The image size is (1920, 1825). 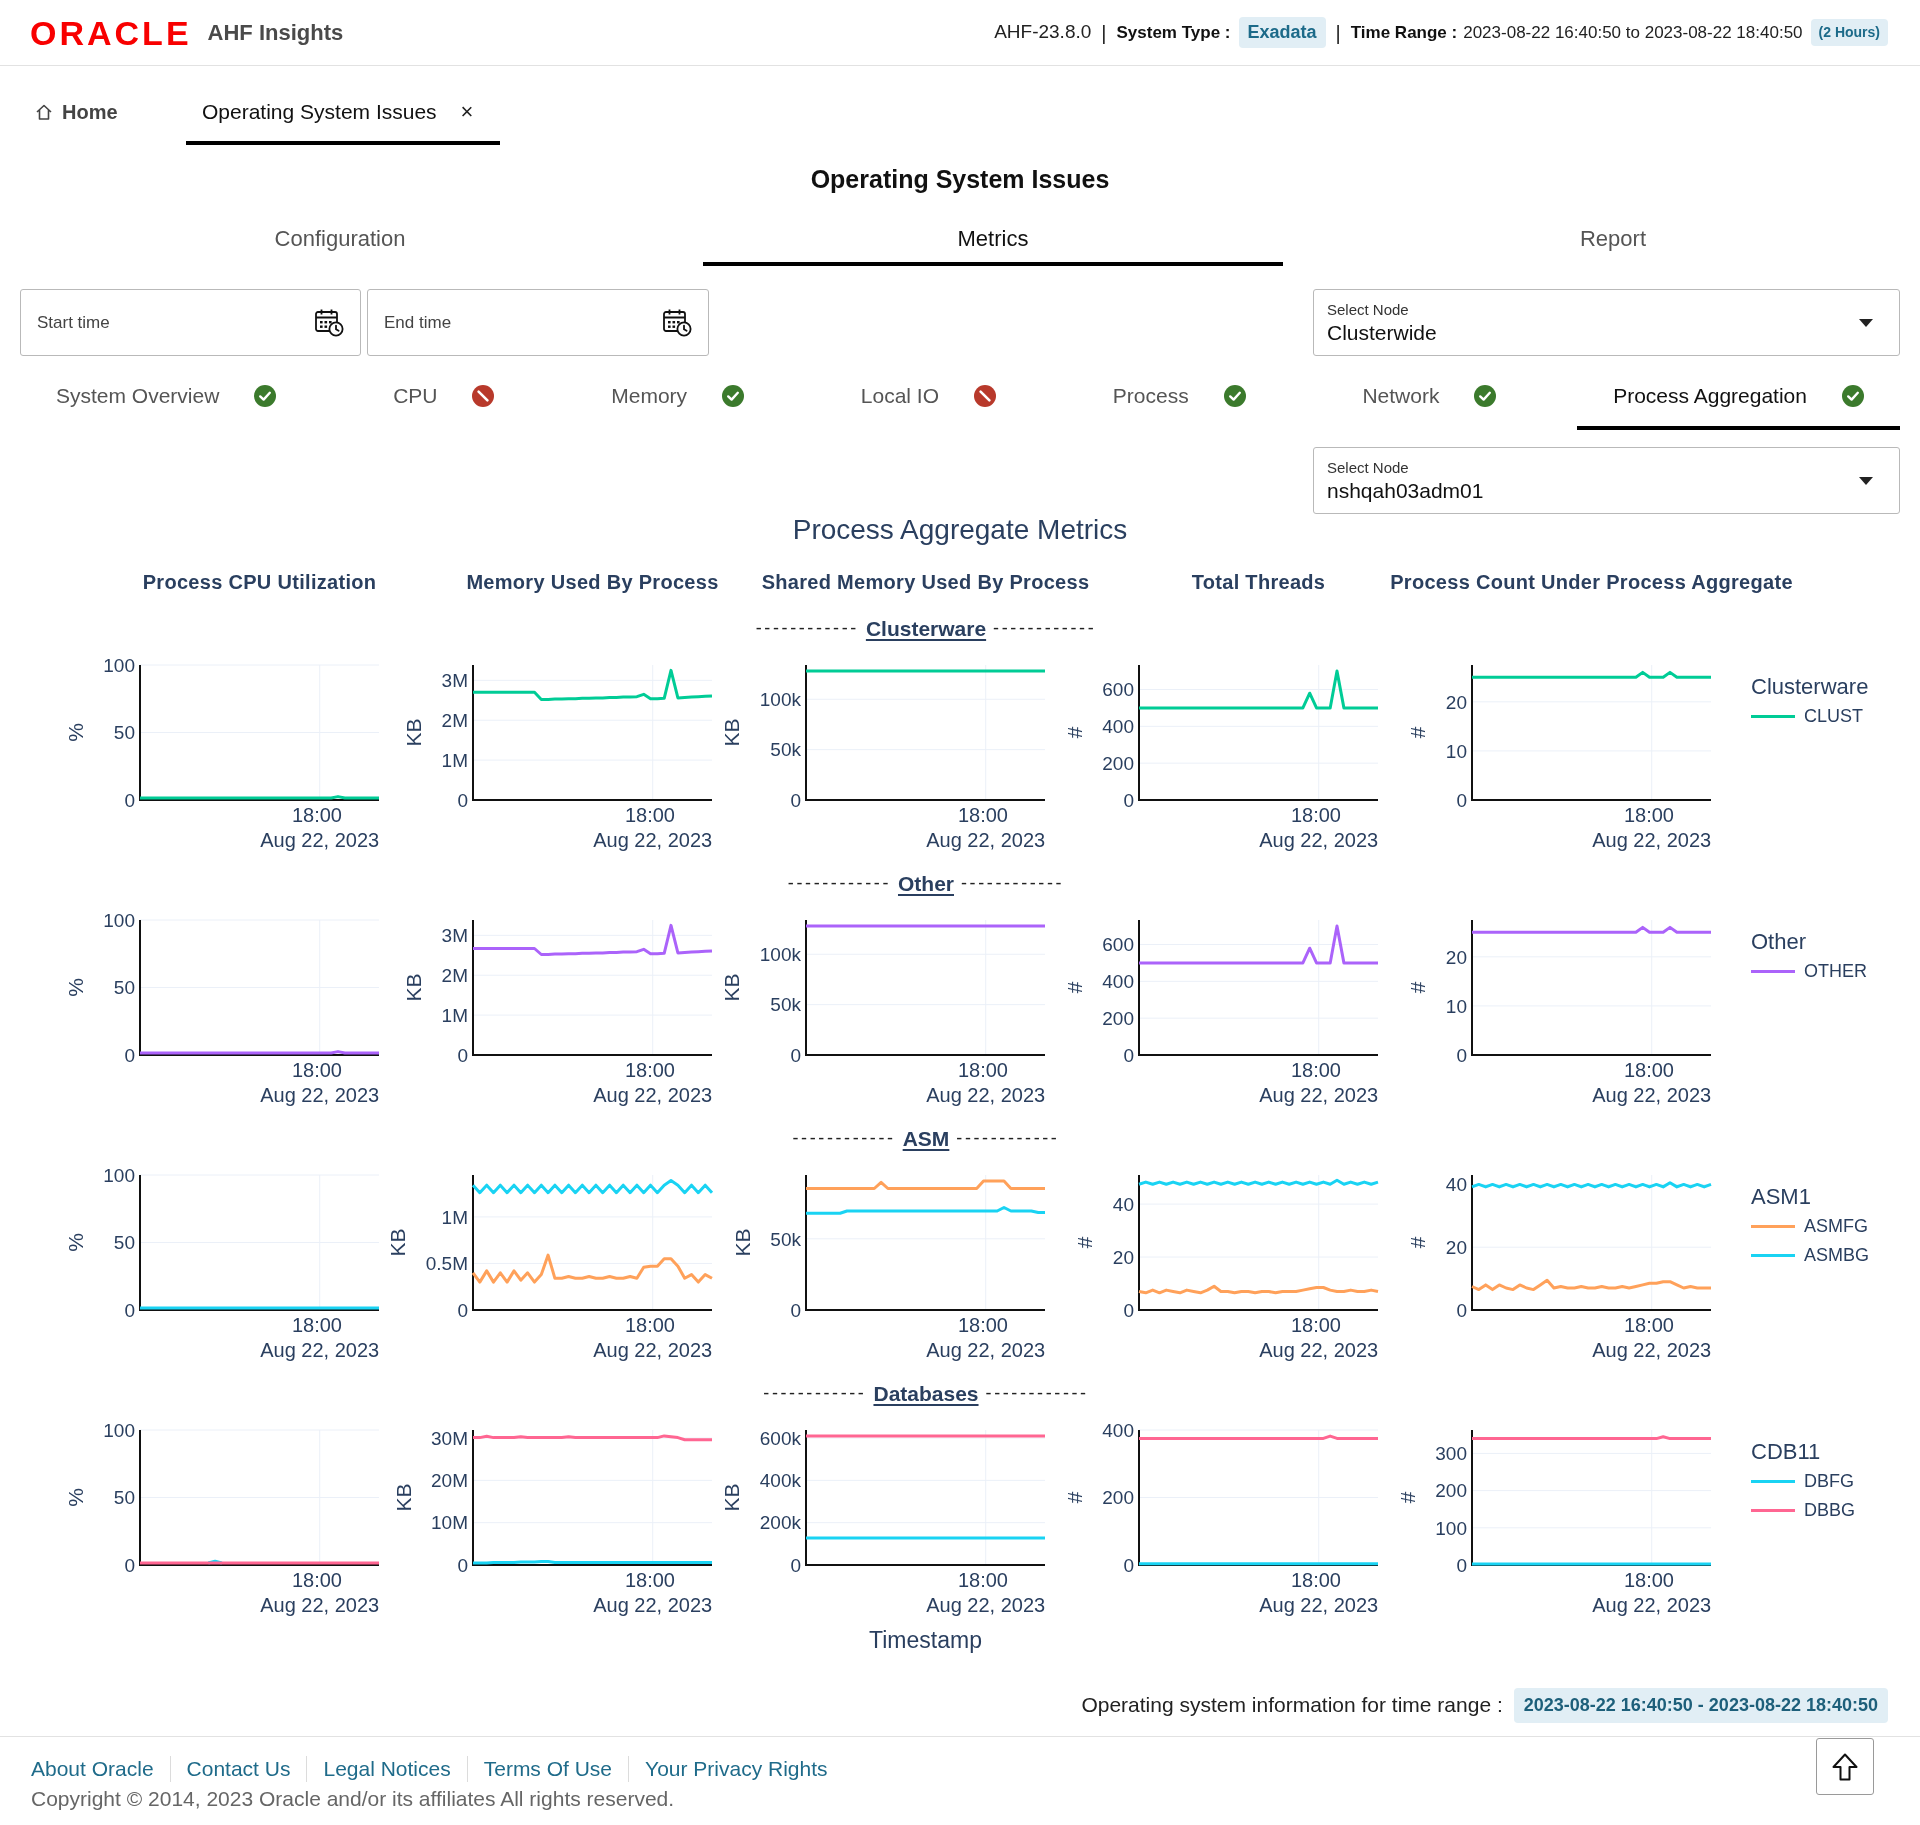 What do you see at coordinates (1633, 32) in the screenshot?
I see `time-range-text: 2023-08-22 16:40:50 to 2023-08-22 18:40:50` at bounding box center [1633, 32].